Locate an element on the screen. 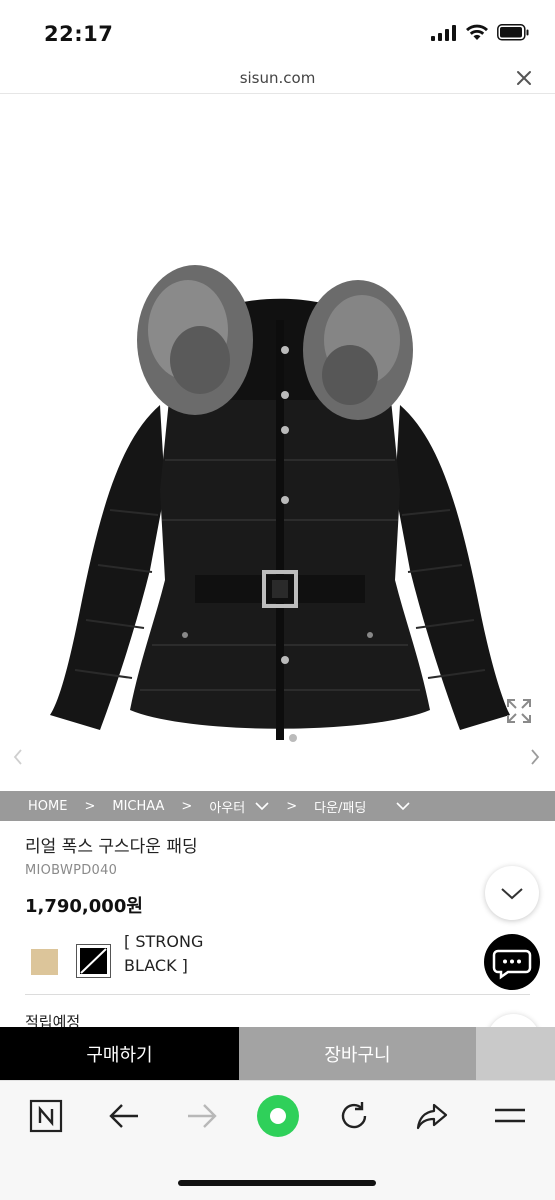 This screenshot has width=555, height=1200. back-button is located at coordinates (124, 1116).